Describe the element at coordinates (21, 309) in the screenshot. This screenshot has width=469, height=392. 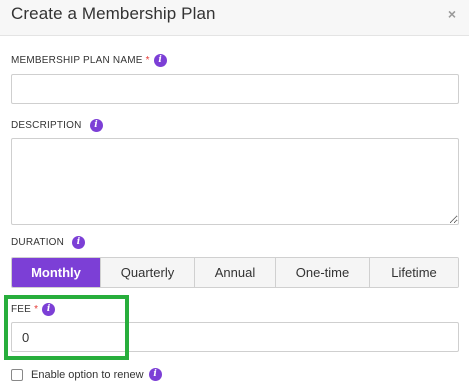
I see `fee-label: FEE` at that location.